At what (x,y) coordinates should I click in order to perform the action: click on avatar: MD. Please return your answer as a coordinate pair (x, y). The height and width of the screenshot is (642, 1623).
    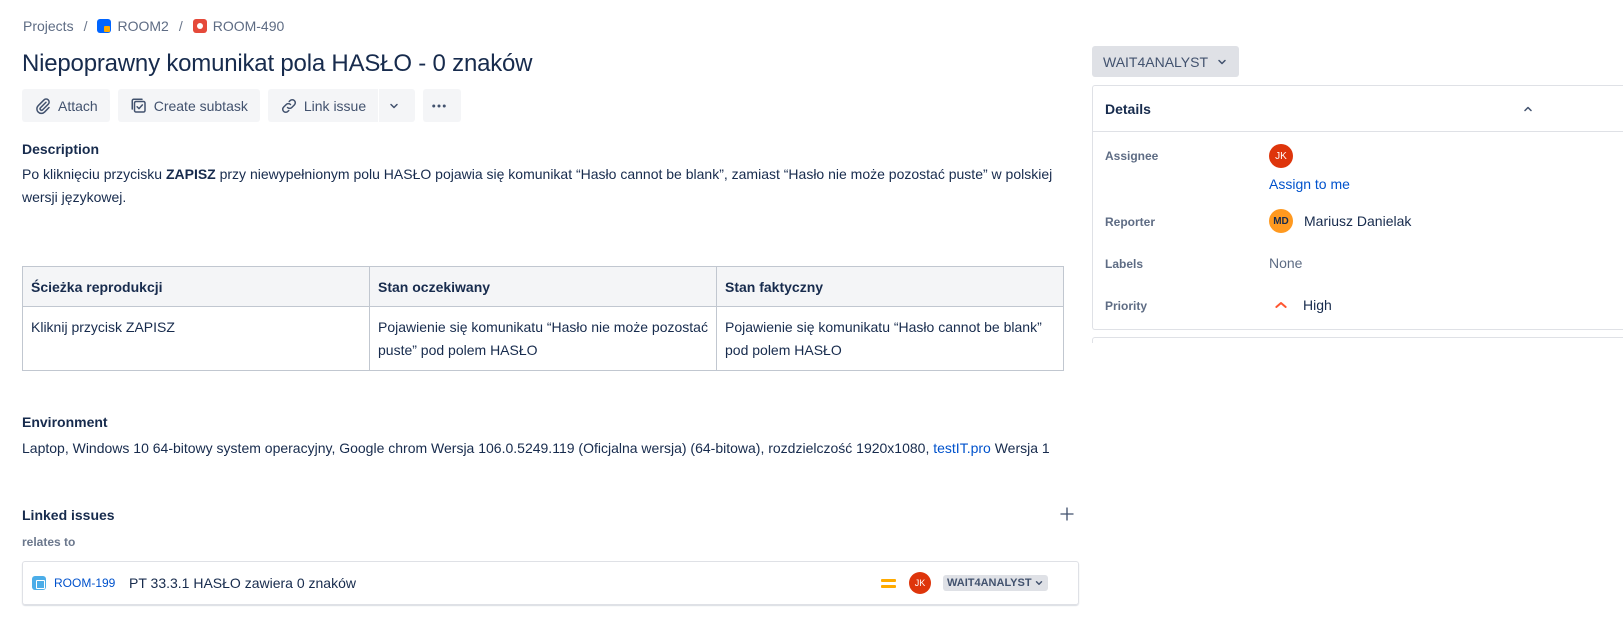
    Looking at the image, I should click on (1281, 221).